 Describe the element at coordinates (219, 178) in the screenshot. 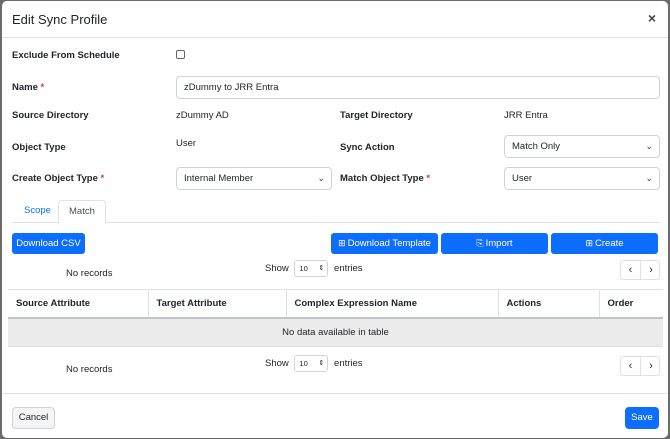

I see `create-object-type-value: Internal Member` at that location.